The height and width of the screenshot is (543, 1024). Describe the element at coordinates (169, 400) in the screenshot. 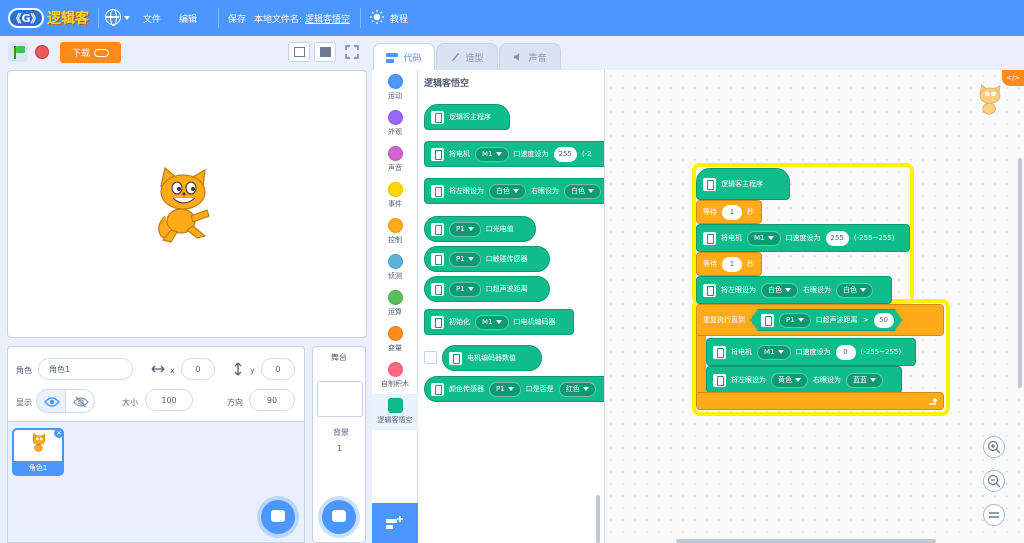

I see `size-input: 100` at that location.